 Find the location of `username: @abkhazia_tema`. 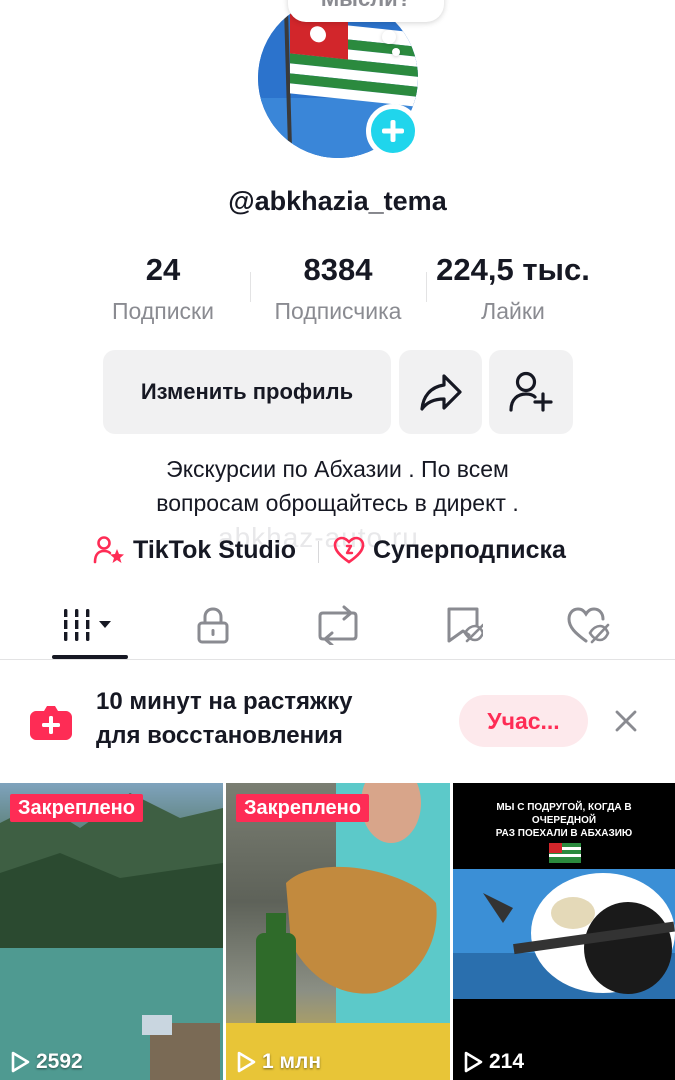

username: @abkhazia_tema is located at coordinates (337, 201).